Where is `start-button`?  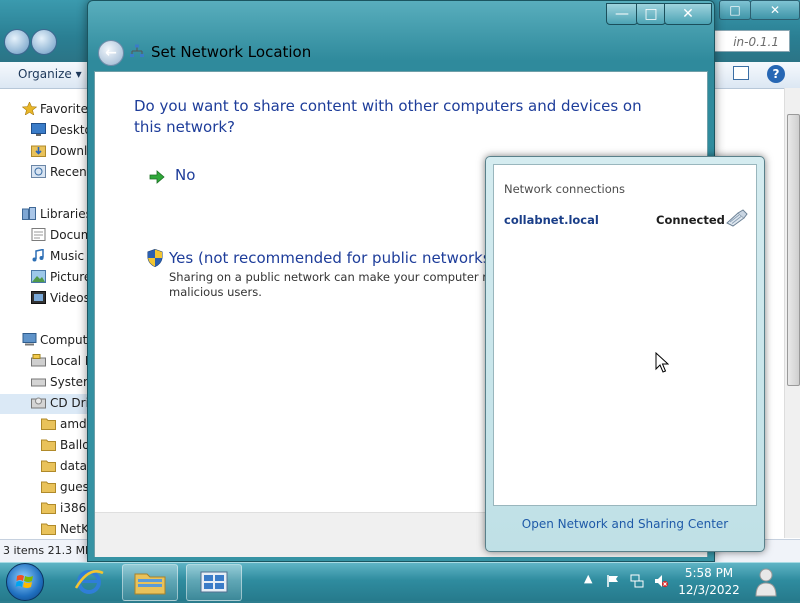
start-button is located at coordinates (25, 582).